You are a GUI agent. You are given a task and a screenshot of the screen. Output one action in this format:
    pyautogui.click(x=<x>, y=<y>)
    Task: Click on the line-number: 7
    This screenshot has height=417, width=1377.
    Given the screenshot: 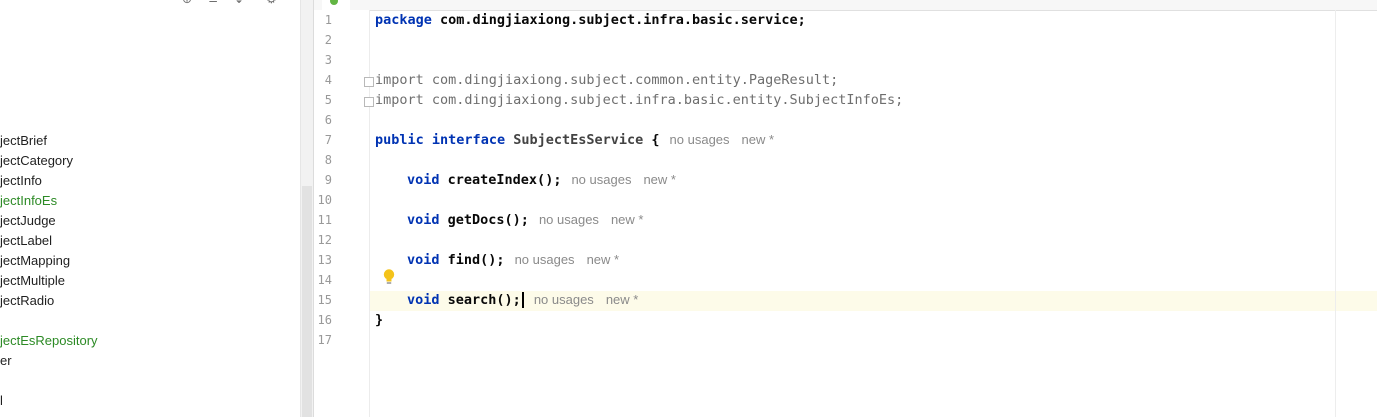 What is the action you would take?
    pyautogui.click(x=328, y=140)
    